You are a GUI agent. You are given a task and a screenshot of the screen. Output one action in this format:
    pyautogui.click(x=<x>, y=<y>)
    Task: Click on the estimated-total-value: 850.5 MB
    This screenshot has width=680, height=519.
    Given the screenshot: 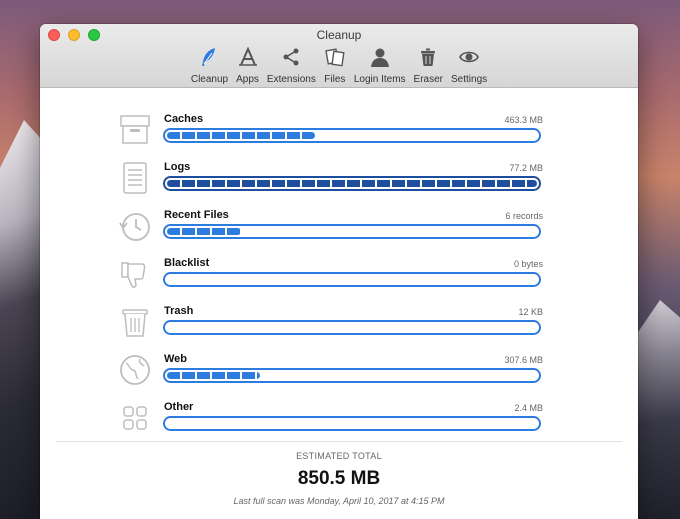 What is the action you would take?
    pyautogui.click(x=339, y=478)
    